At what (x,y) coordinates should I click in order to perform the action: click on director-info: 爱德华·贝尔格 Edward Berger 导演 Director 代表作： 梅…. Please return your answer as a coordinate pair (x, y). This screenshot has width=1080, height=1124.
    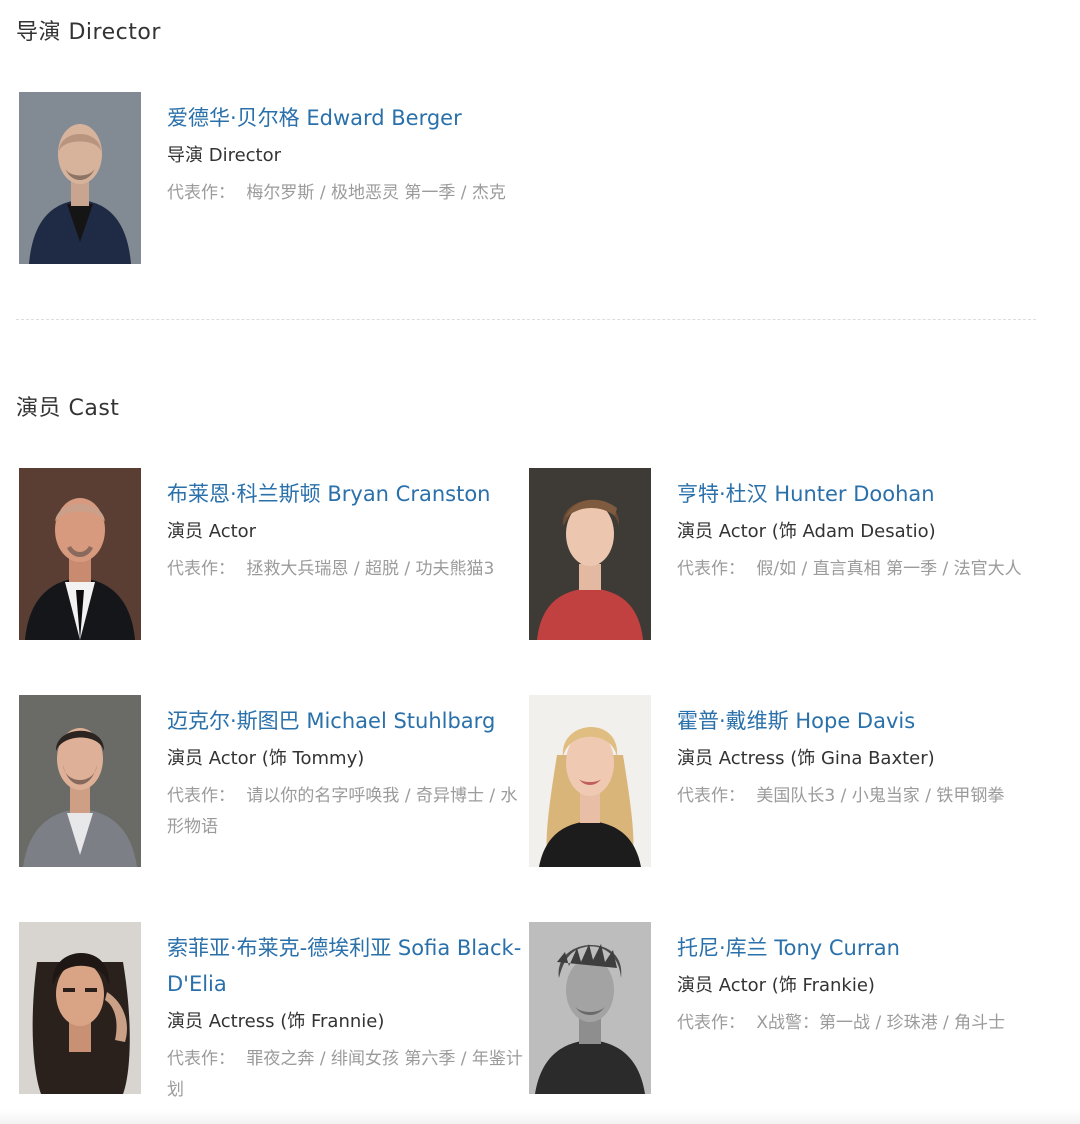
    Looking at the image, I should click on (347, 154).